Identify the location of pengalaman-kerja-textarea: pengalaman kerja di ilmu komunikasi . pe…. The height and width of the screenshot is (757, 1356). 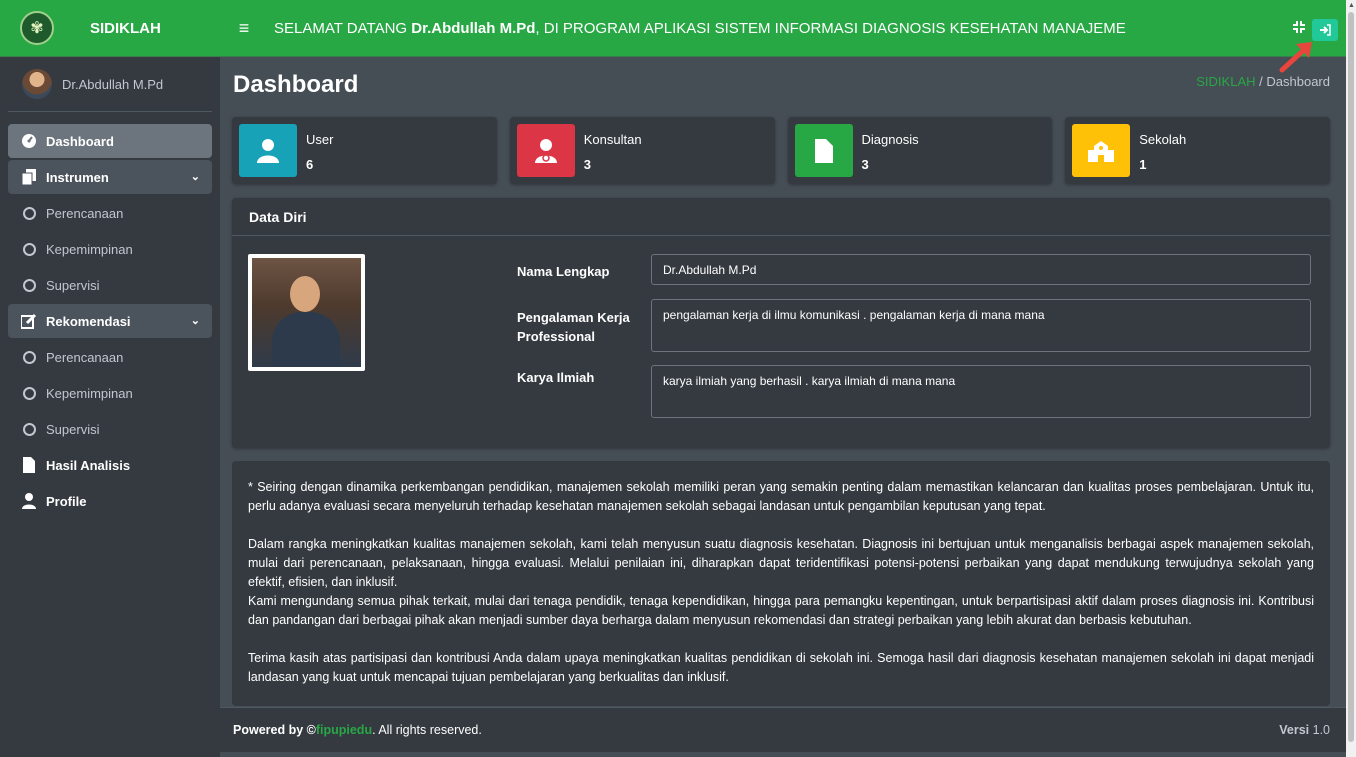
(981, 325).